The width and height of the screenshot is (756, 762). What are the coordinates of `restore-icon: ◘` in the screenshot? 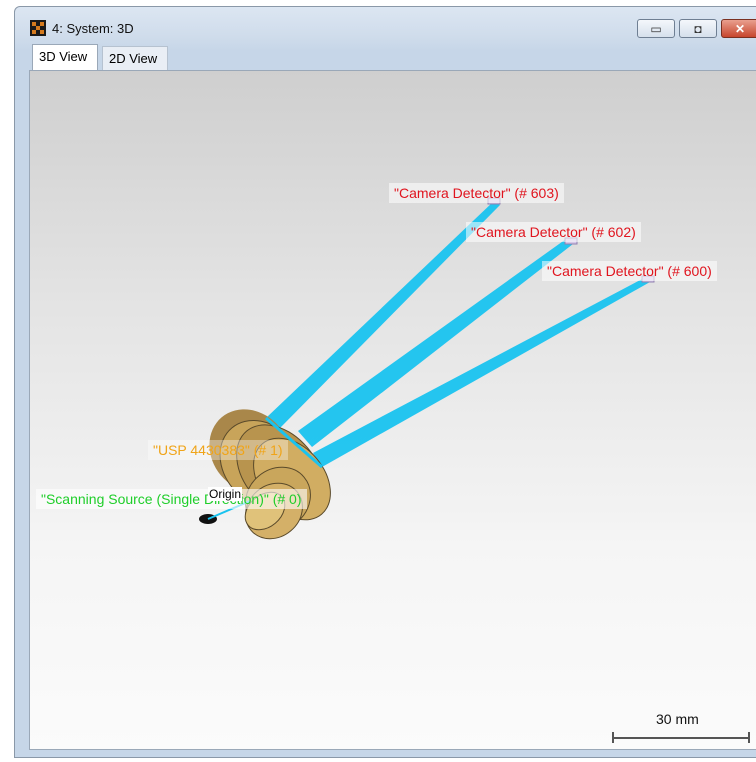 It's located at (698, 29).